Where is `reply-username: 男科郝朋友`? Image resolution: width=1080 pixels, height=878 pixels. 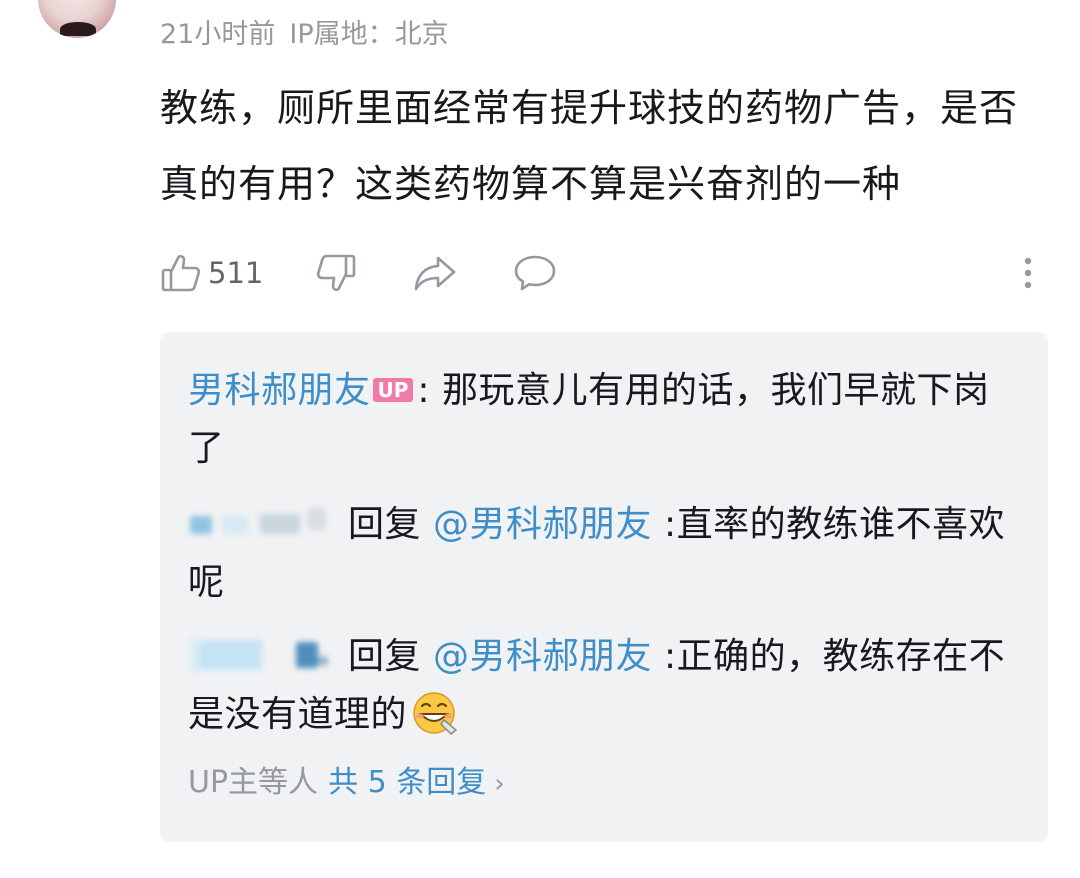
reply-username: 男科郝朋友 is located at coordinates (279, 390).